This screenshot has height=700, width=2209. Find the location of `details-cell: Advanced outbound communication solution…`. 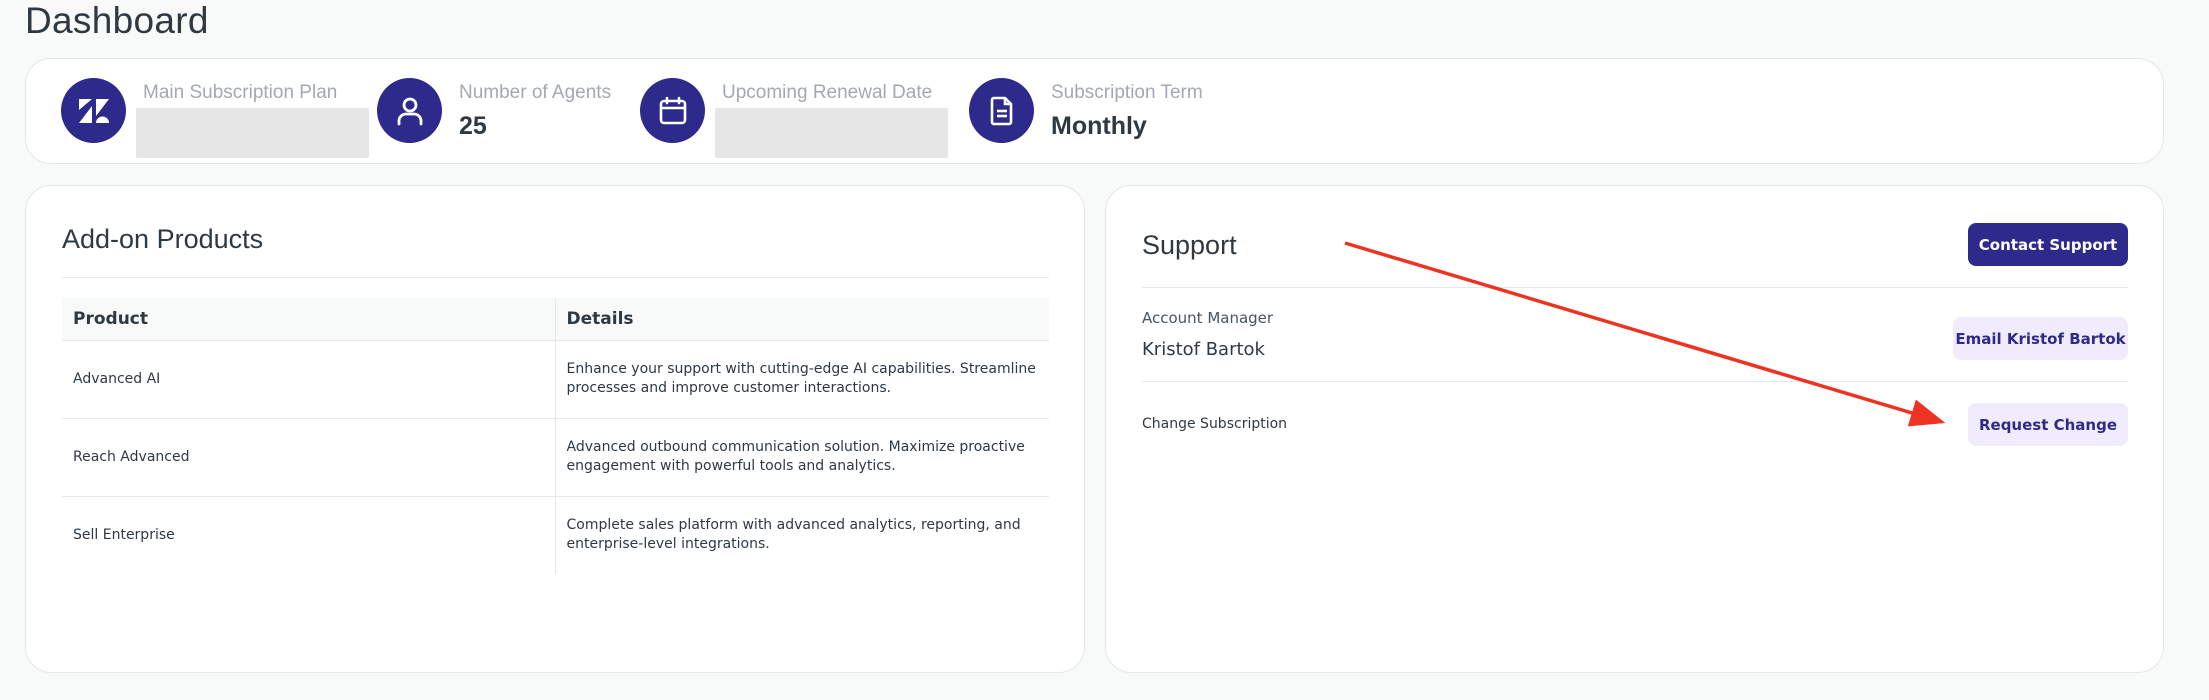

details-cell: Advanced outbound communication solution… is located at coordinates (802, 457).